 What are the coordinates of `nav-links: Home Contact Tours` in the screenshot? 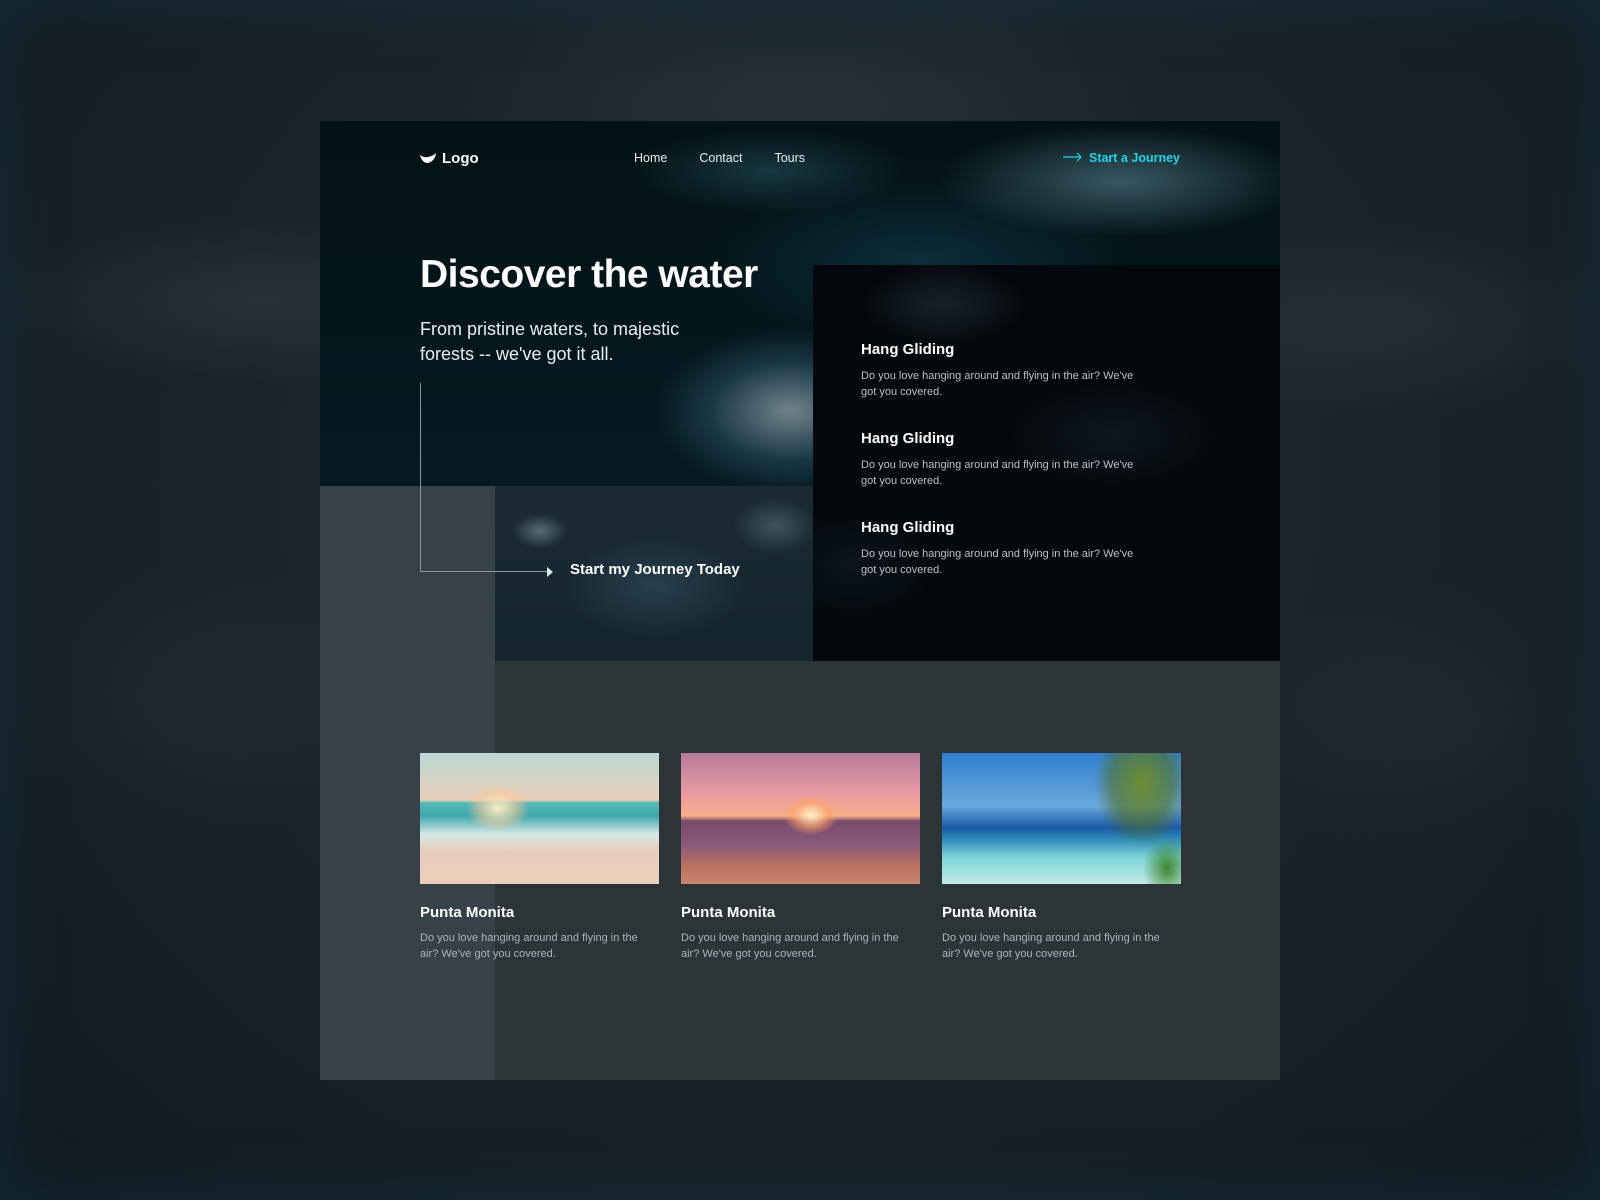 It's located at (719, 158).